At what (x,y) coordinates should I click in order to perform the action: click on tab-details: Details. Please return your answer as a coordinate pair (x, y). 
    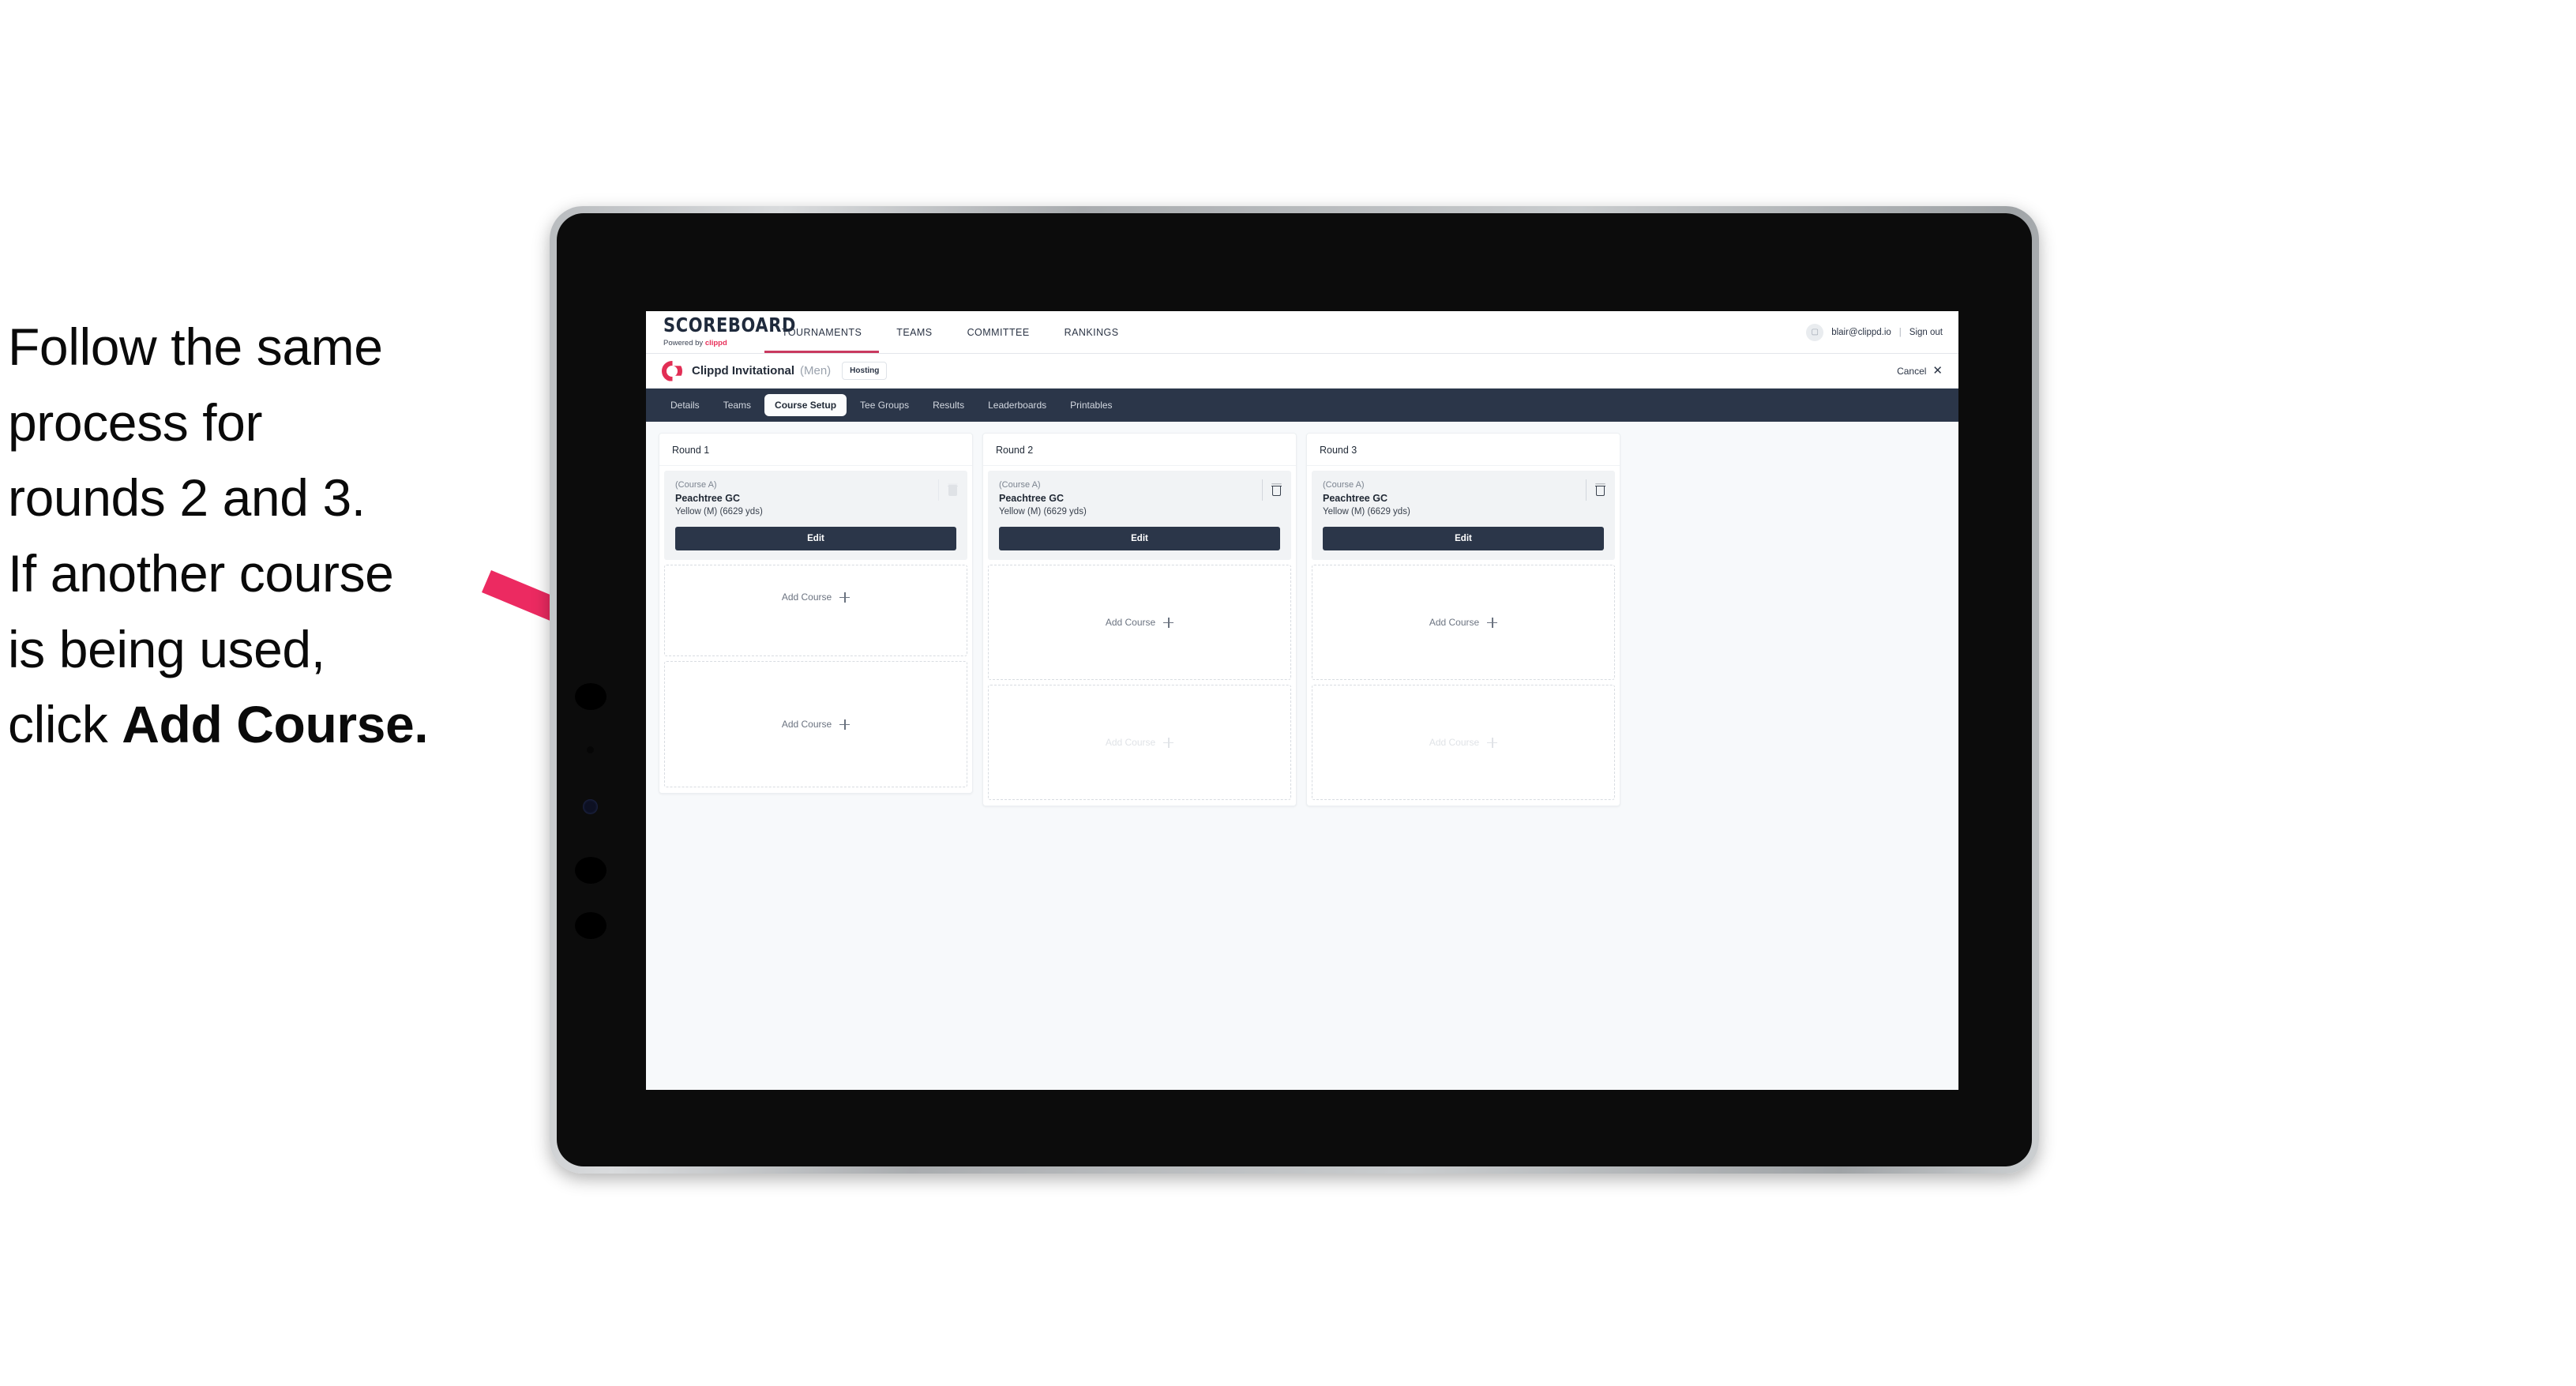
    Looking at the image, I should click on (685, 405).